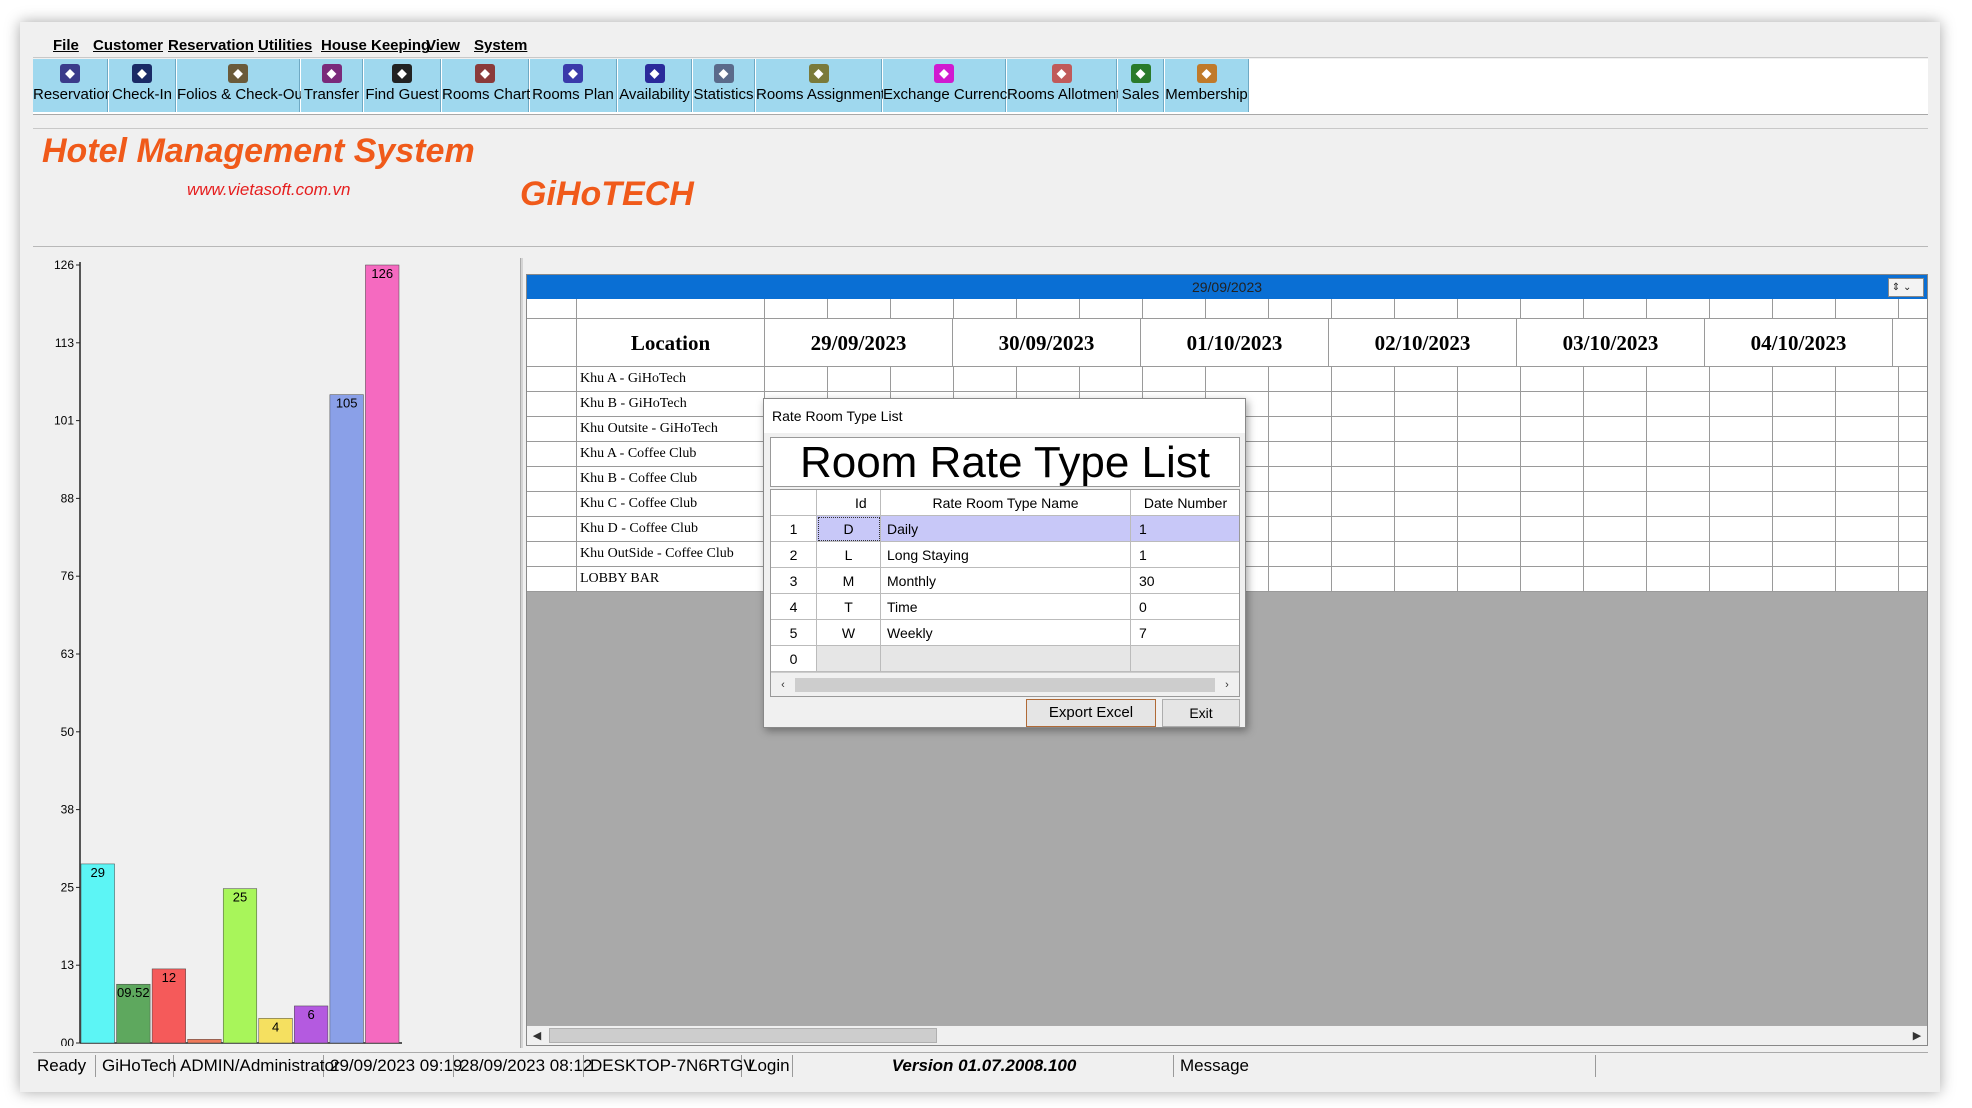 This screenshot has height=1108, width=1972. Describe the element at coordinates (375, 45) in the screenshot. I see `menu-house-keeping: House Keeping` at that location.